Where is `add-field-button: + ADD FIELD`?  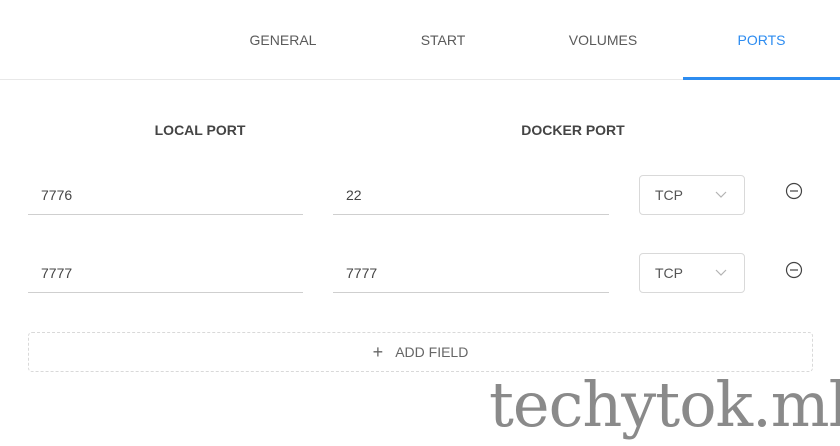
add-field-button: + ADD FIELD is located at coordinates (420, 352).